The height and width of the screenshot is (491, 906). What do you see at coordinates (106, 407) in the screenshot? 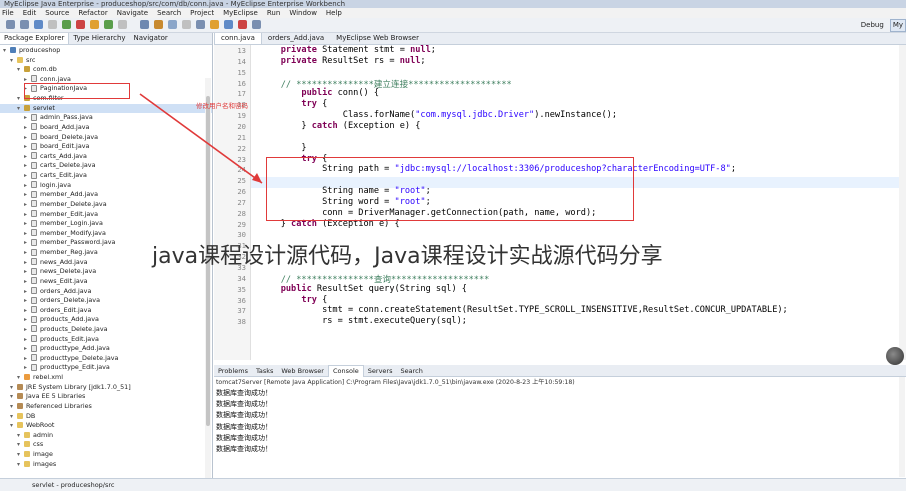
I see `tree-item: ▾ Referenced Libraries` at bounding box center [106, 407].